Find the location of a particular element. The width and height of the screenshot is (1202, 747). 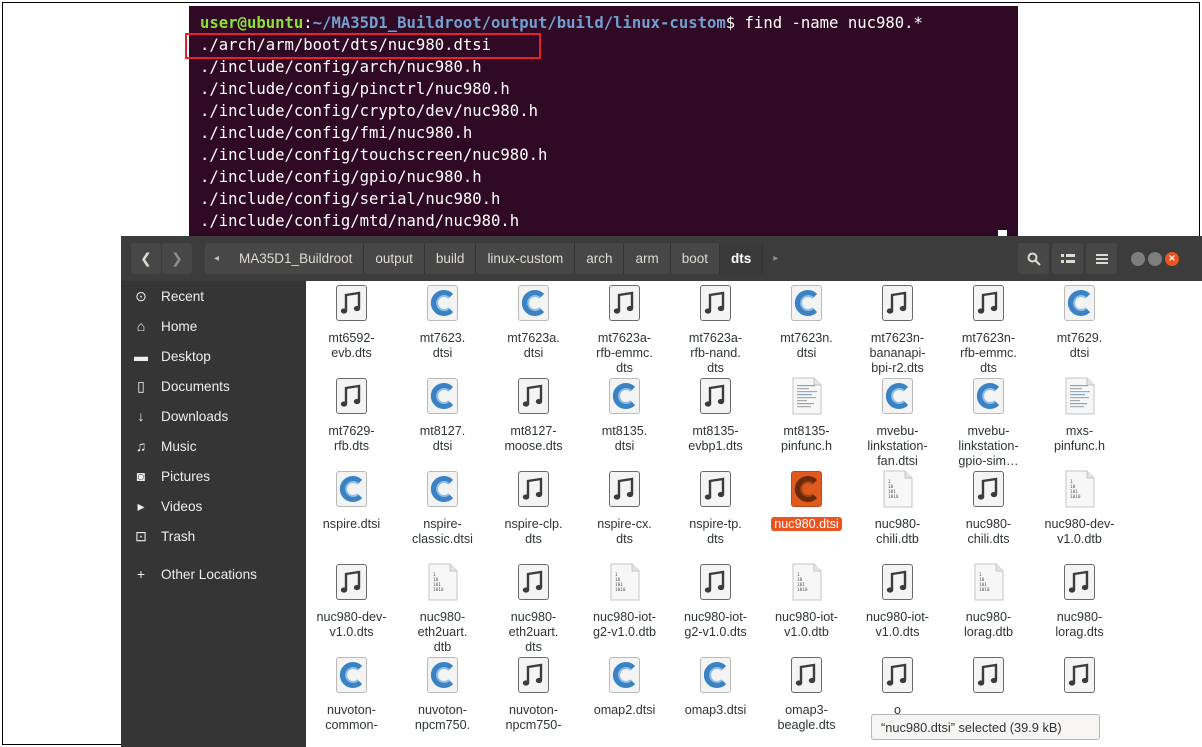

sidebar-item-documents: ▯ Documents is located at coordinates (213, 386).